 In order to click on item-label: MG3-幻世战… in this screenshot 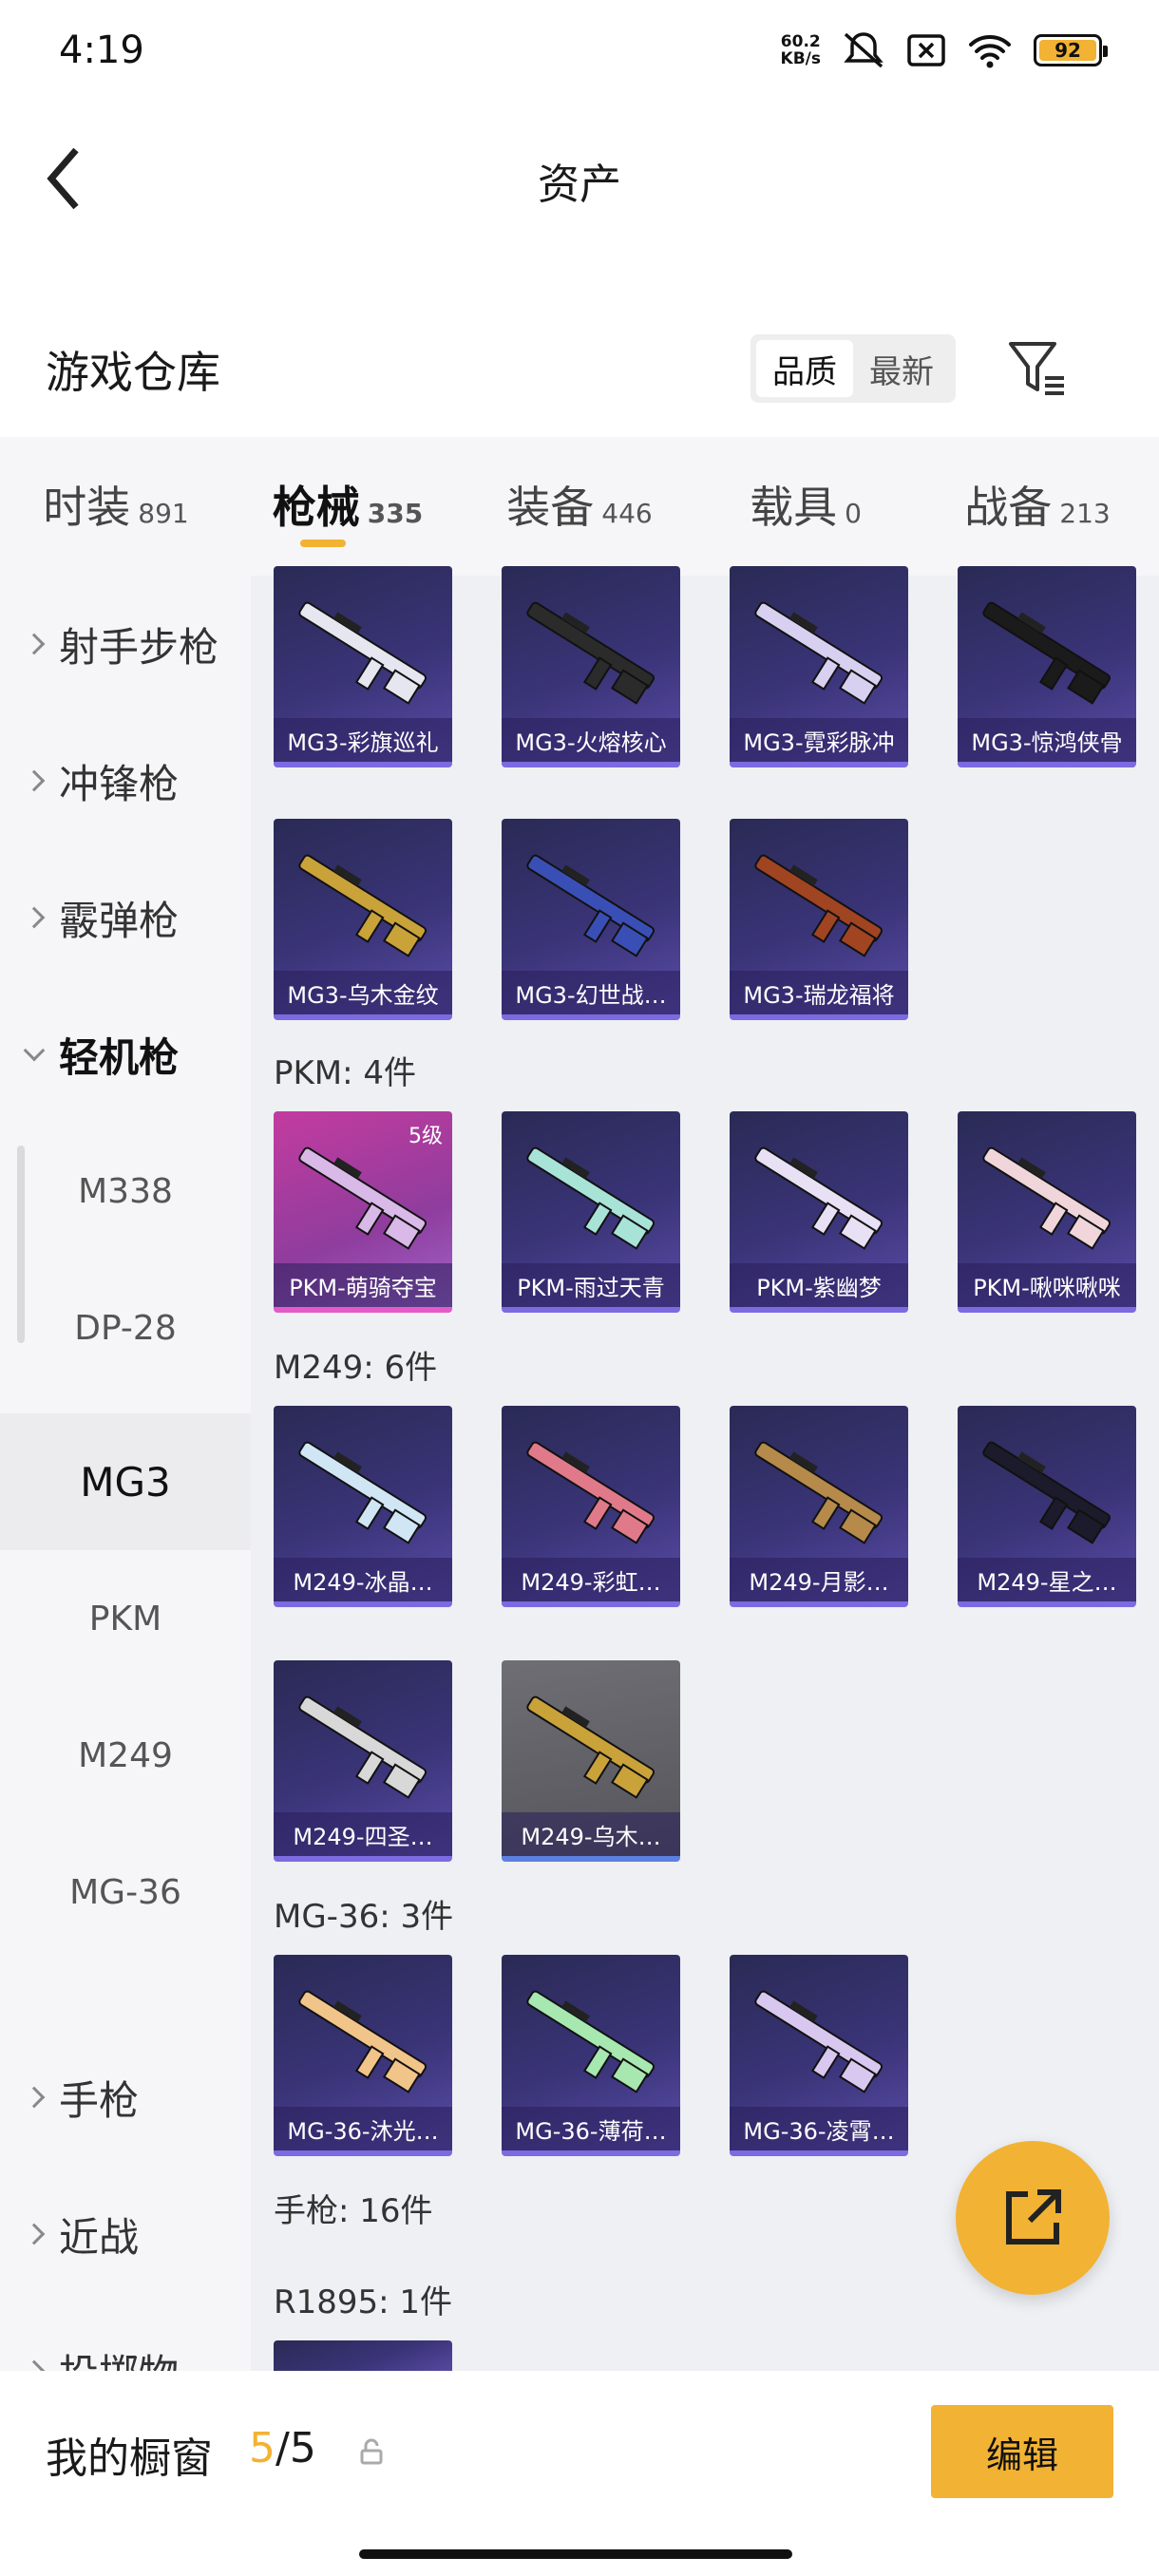, I will do `click(591, 993)`.